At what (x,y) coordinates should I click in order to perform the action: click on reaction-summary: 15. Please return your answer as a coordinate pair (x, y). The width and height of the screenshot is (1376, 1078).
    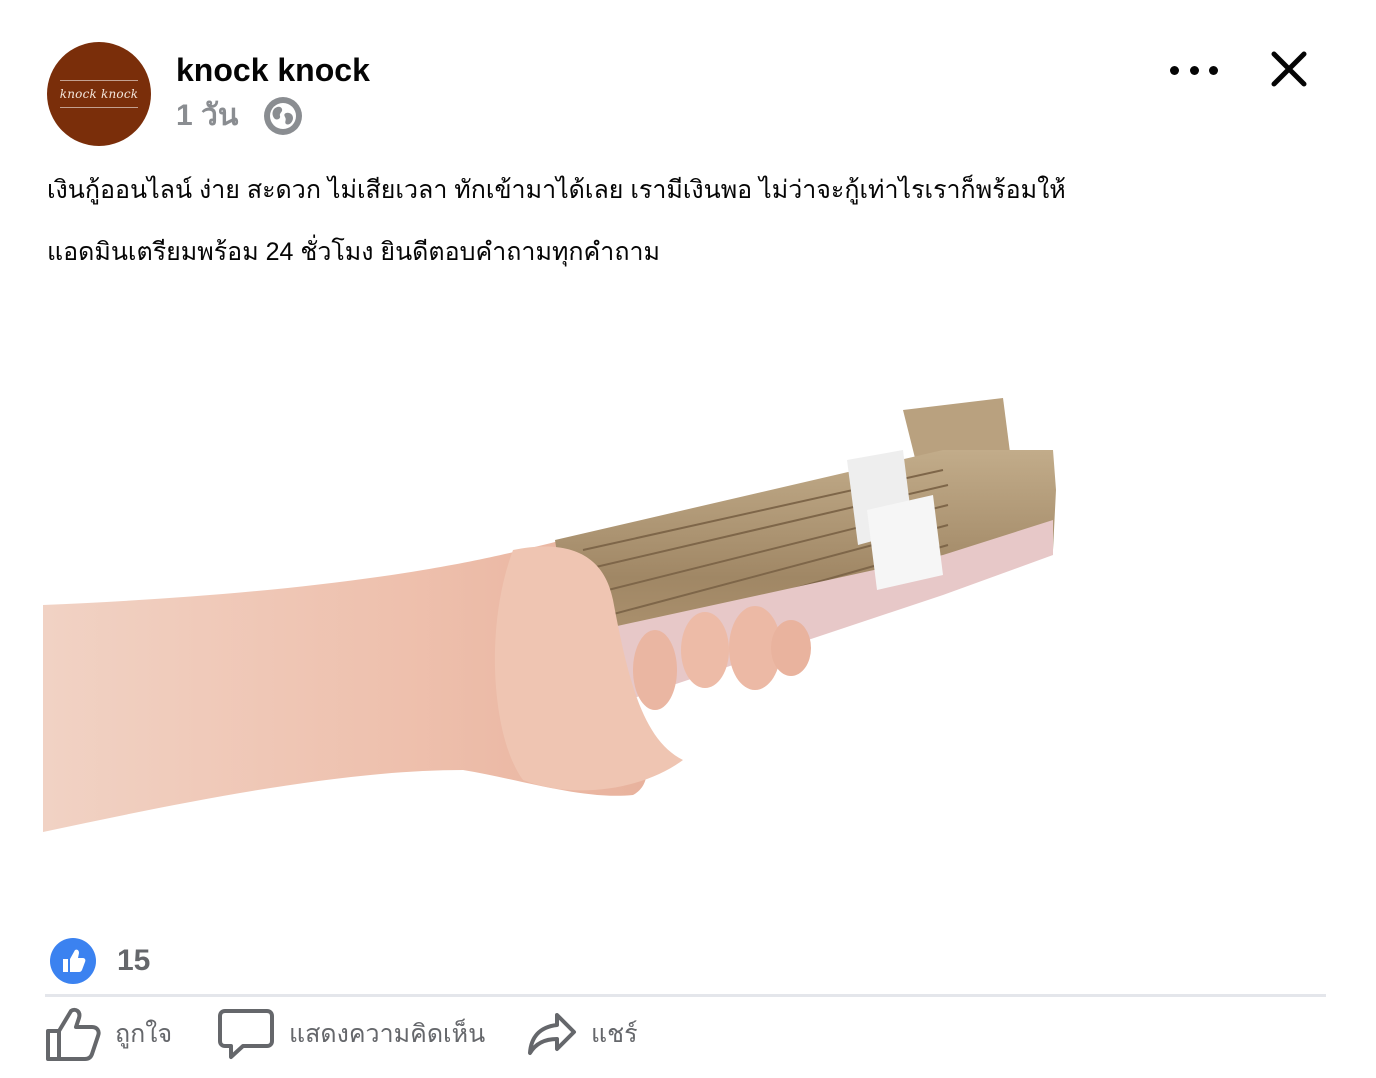
    Looking at the image, I should click on (99, 961).